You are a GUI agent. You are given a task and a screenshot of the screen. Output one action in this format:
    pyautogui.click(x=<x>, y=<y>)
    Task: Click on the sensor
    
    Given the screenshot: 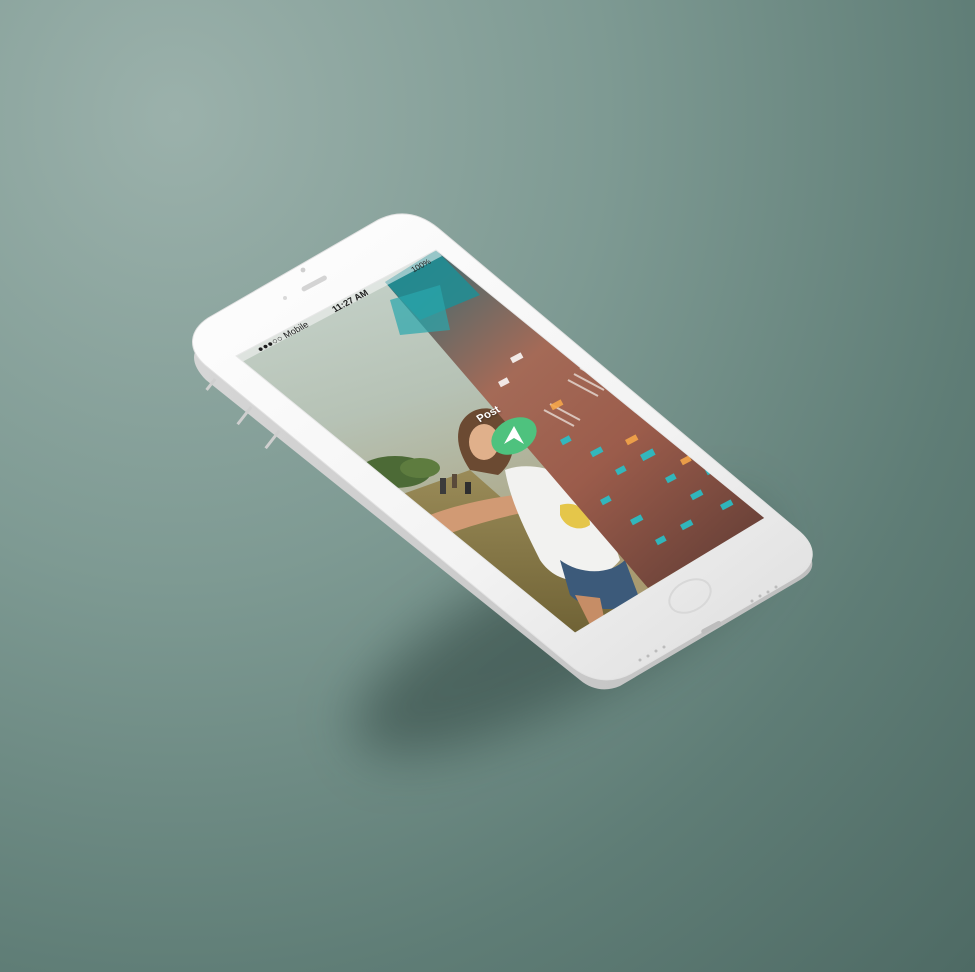 What is the action you would take?
    pyautogui.click(x=285, y=298)
    